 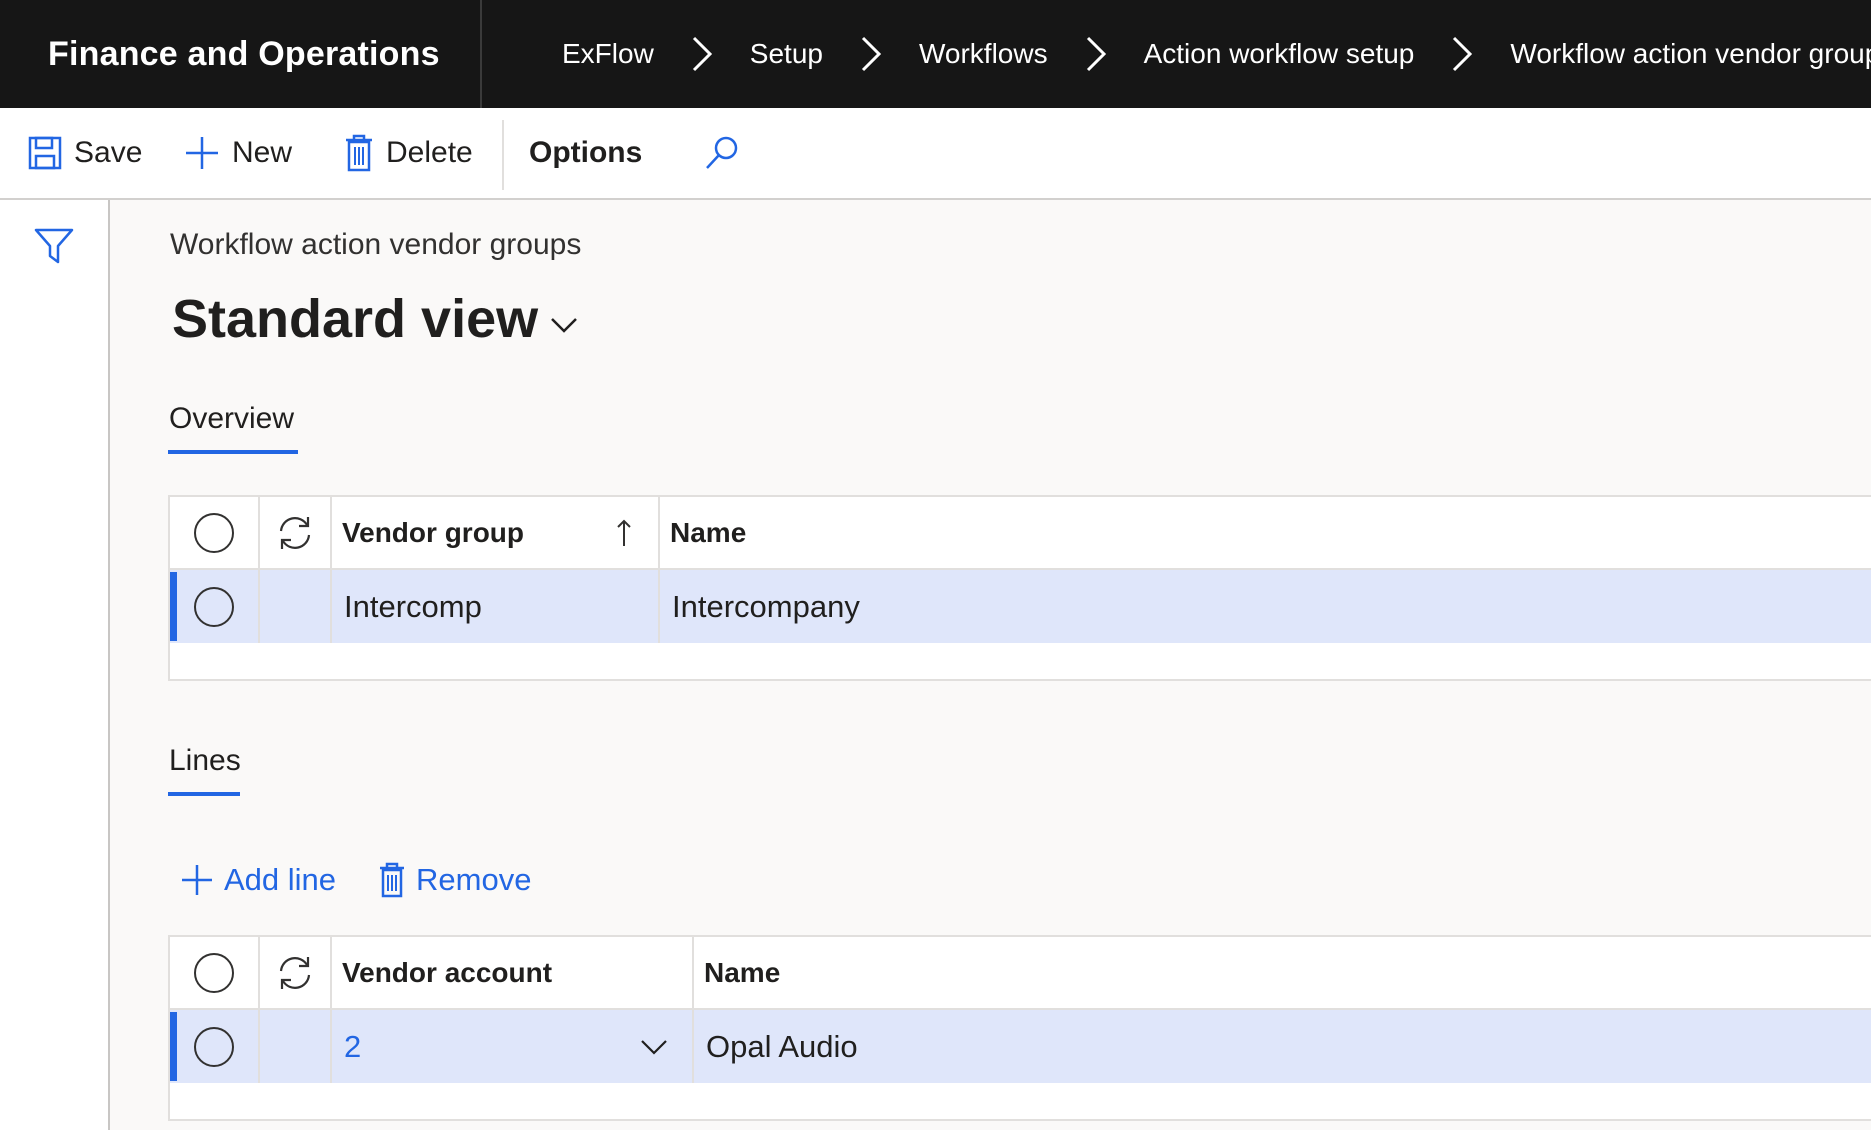 I want to click on topbar-divider, so click(x=481, y=54).